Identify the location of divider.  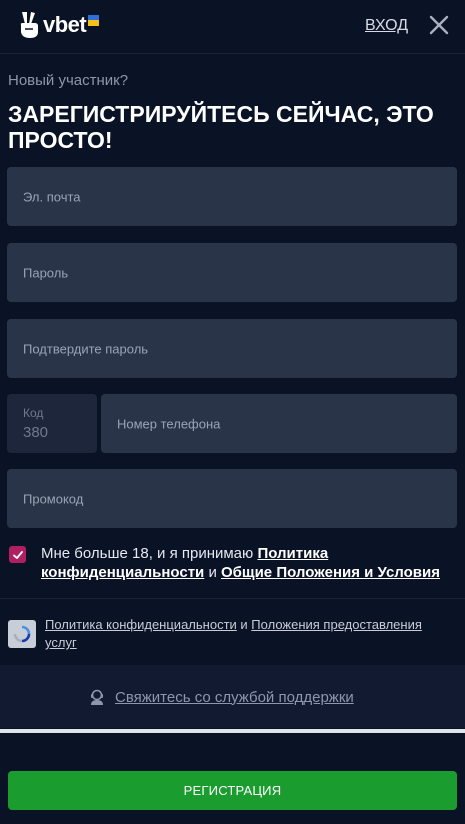
(232, 598).